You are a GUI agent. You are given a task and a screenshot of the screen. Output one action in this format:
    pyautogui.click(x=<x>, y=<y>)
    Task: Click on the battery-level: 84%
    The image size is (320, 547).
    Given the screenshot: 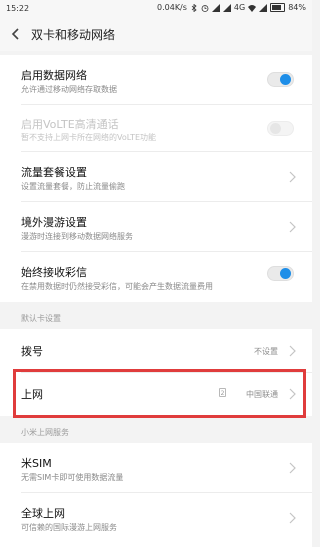 What is the action you would take?
    pyautogui.click(x=297, y=7)
    